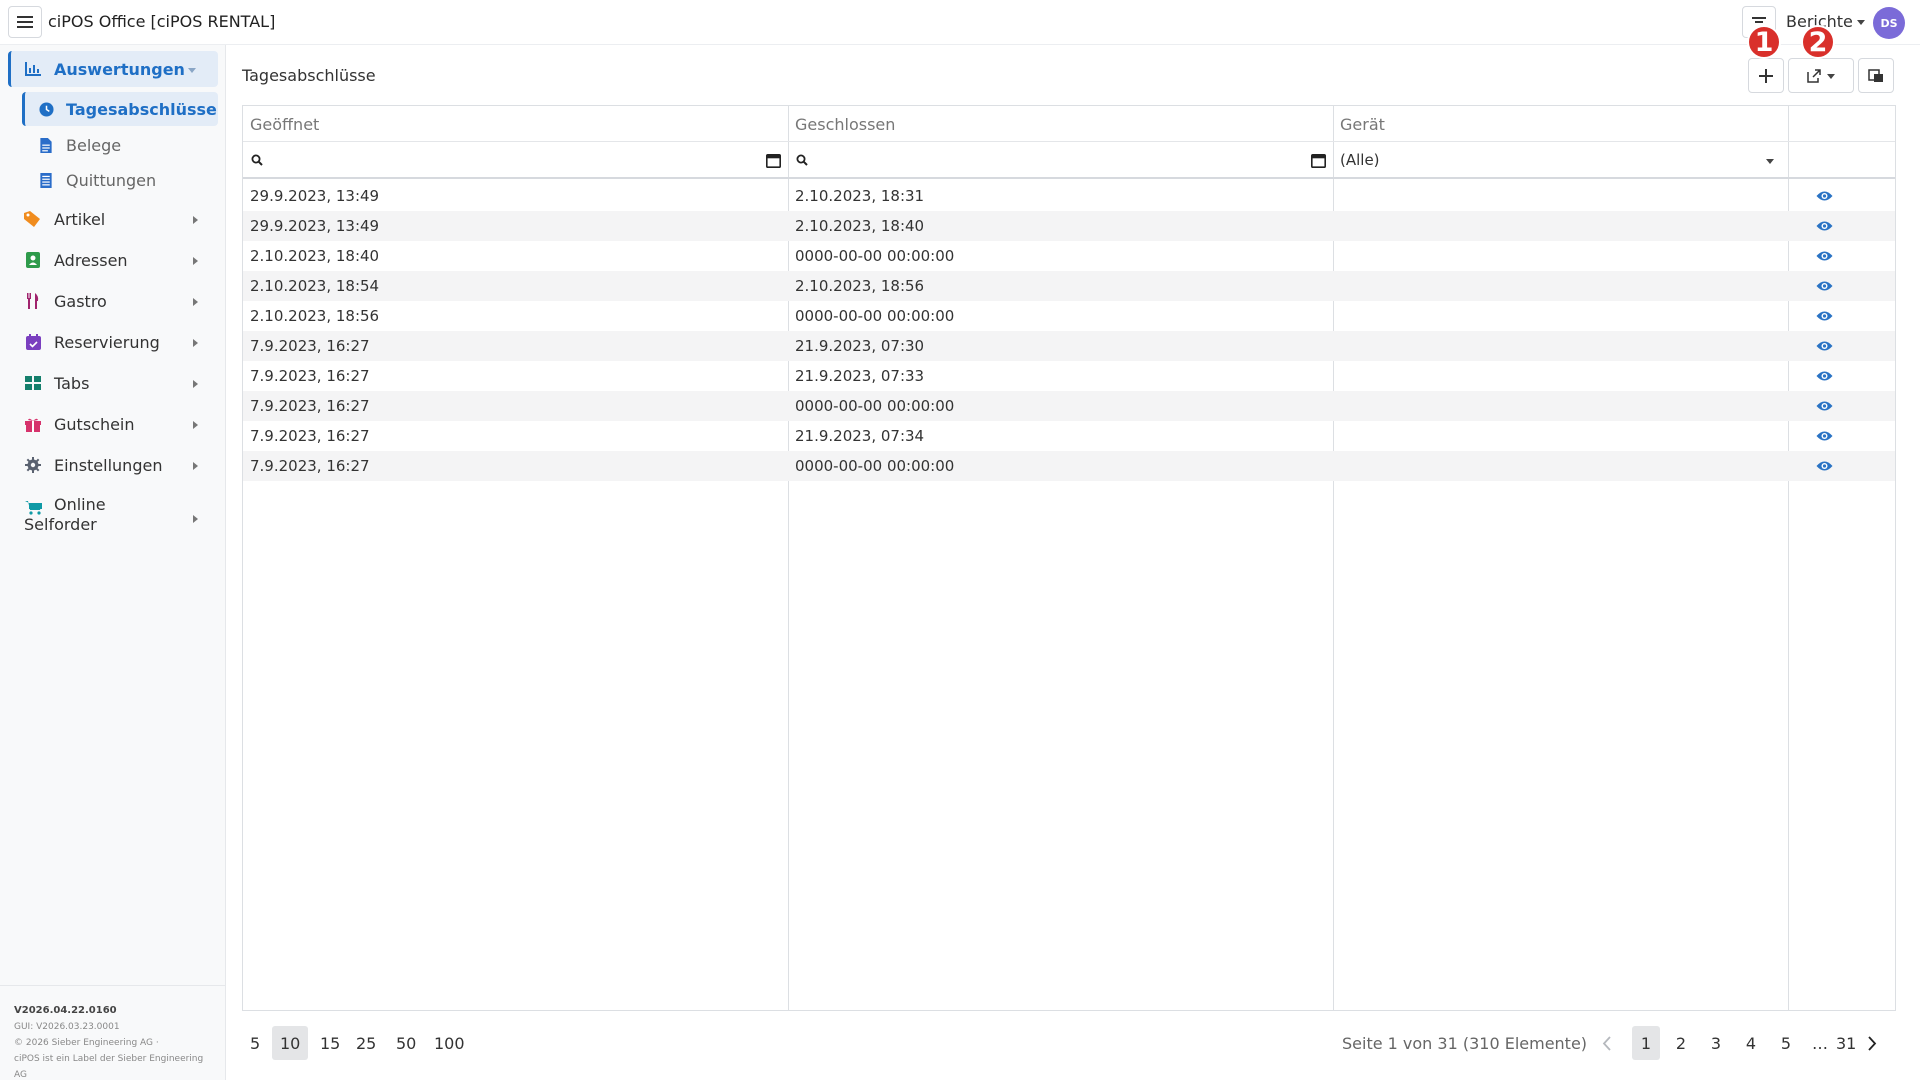  I want to click on sidebar-item-gutschein: Gutschein, so click(113, 424).